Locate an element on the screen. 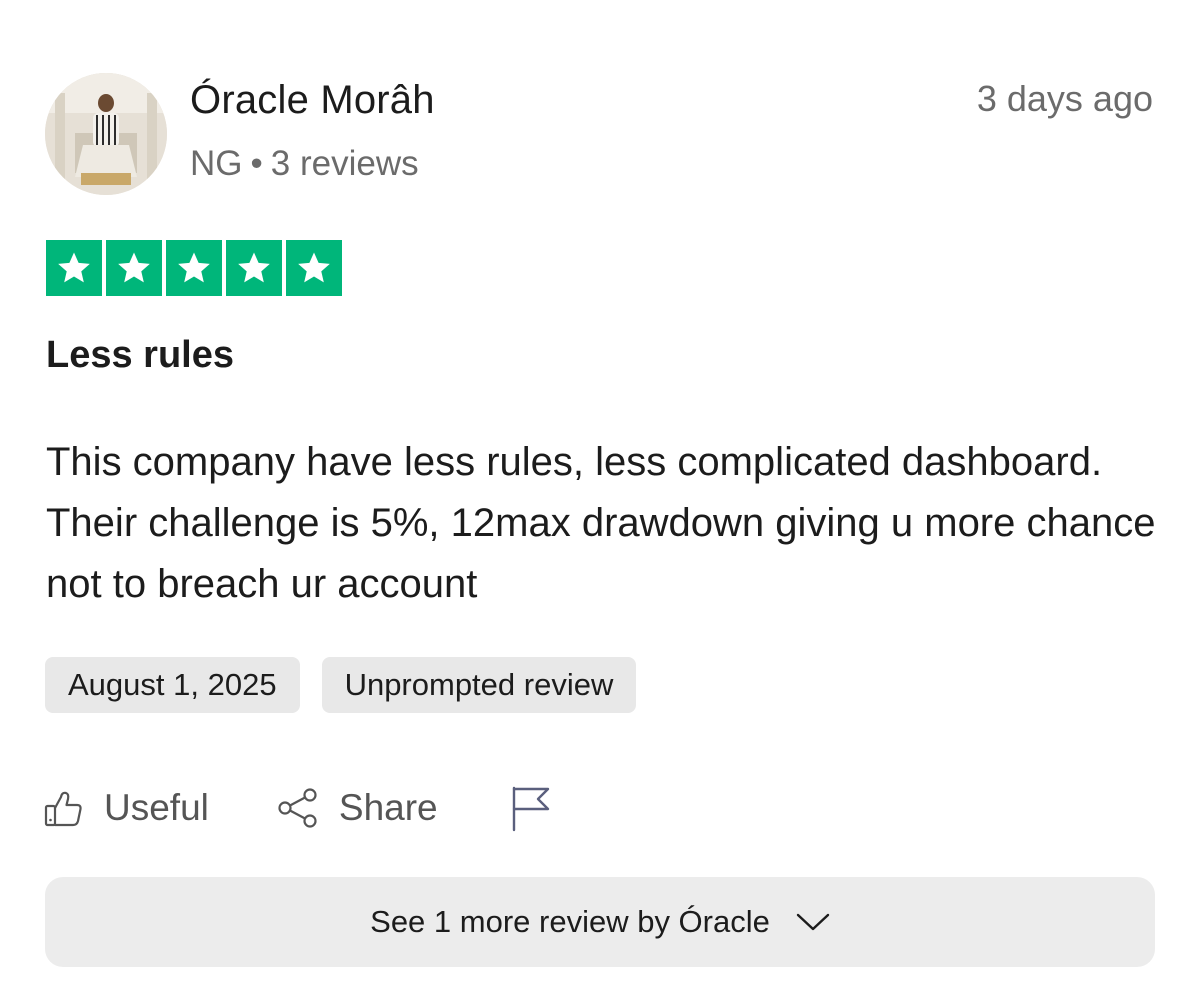 The image size is (1200, 991). share-button: Share is located at coordinates (357, 808).